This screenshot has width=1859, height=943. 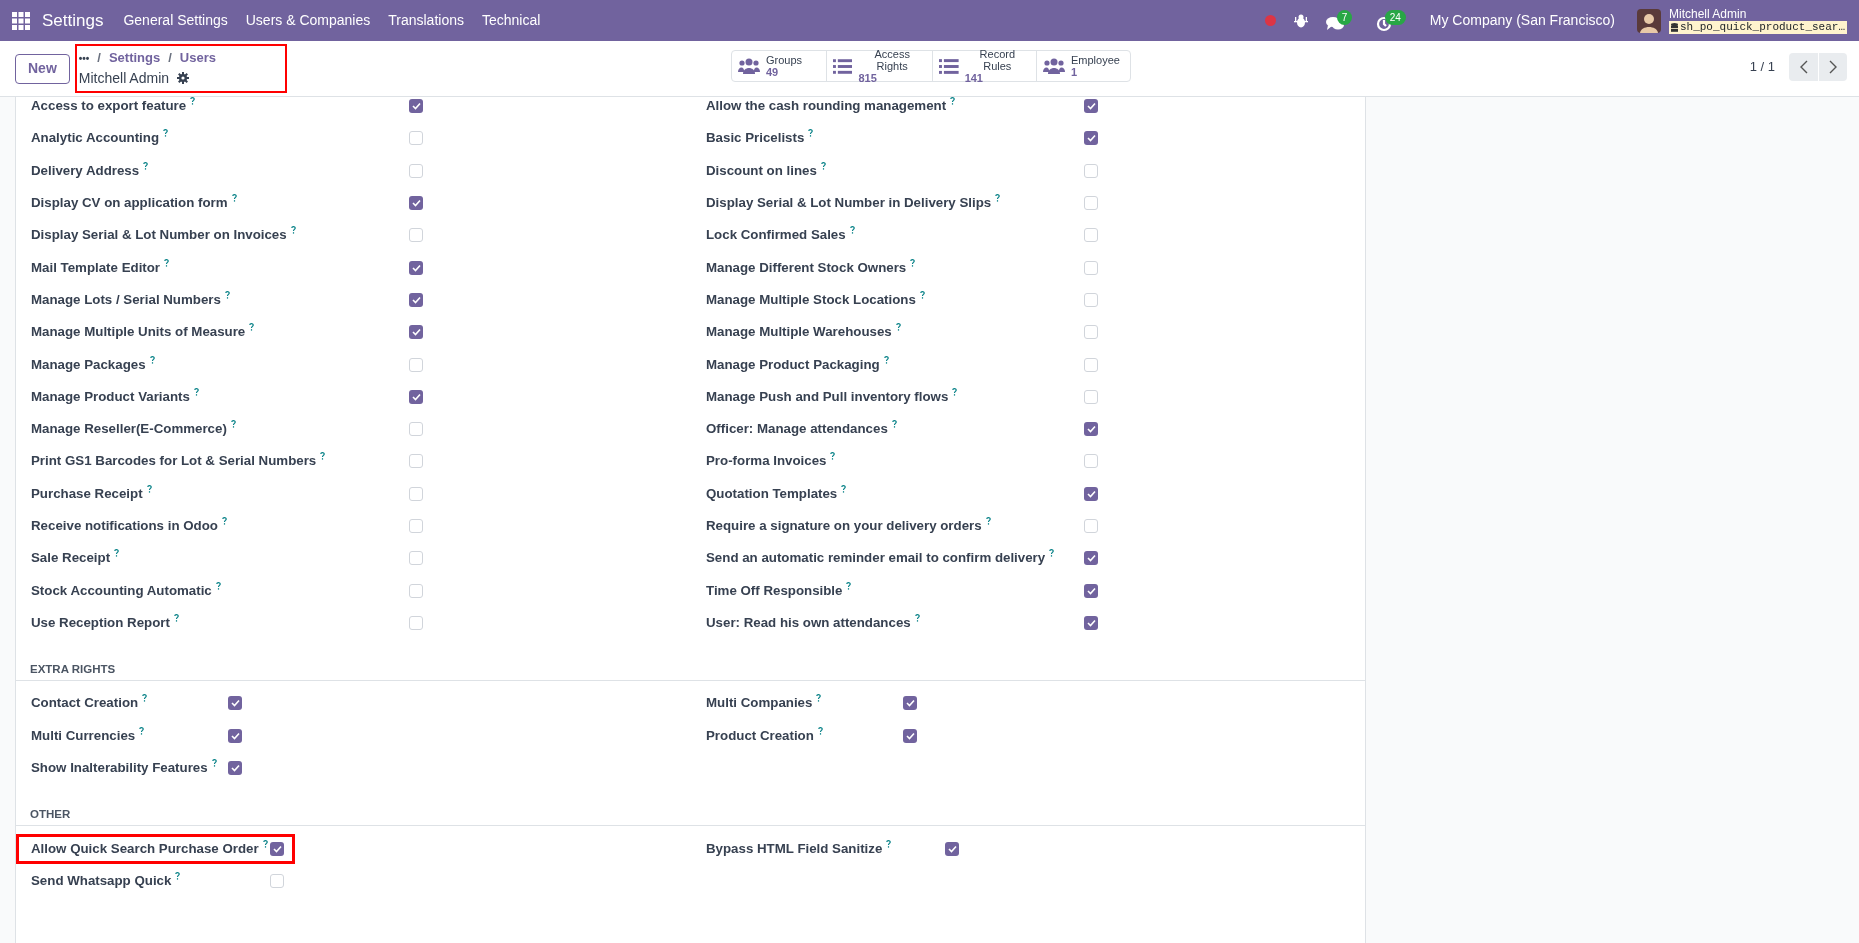 I want to click on new-button: New, so click(x=42, y=68).